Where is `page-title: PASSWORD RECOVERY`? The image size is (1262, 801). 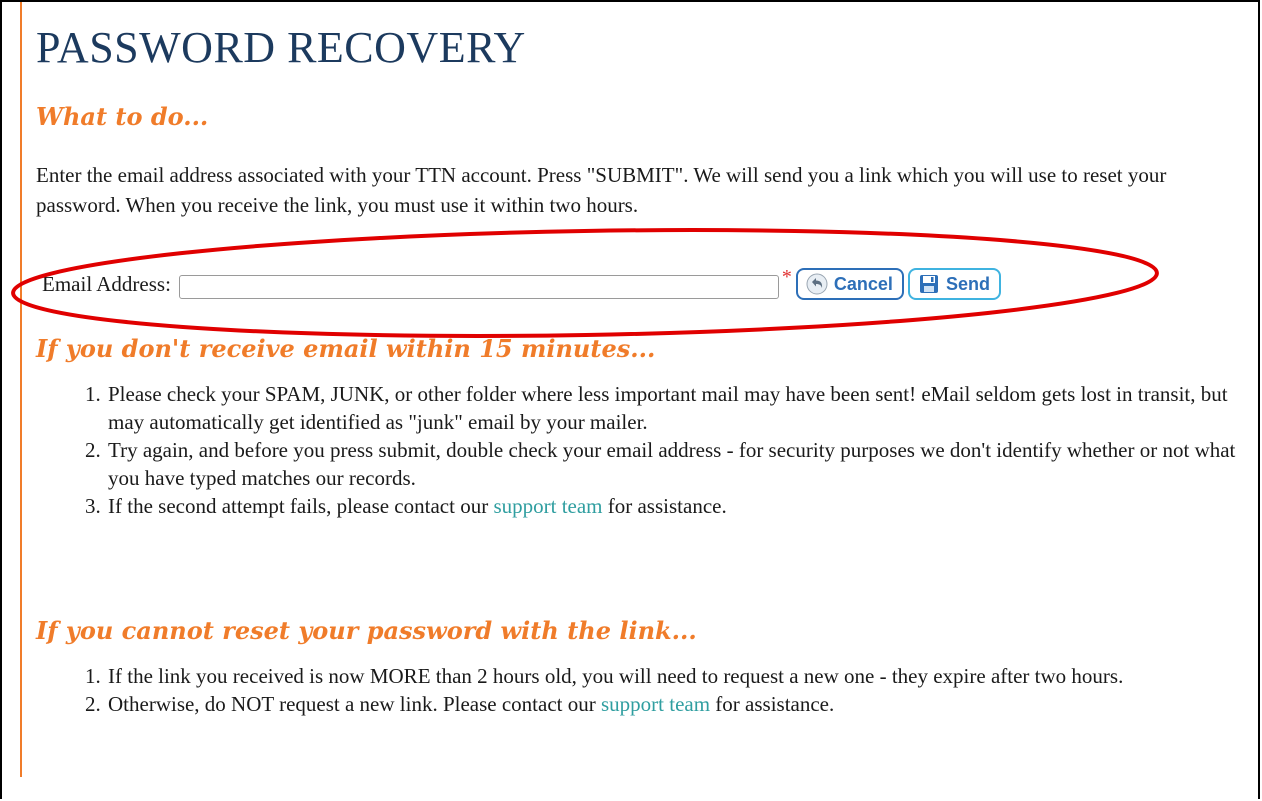
page-title: PASSWORD RECOVERY is located at coordinates (281, 47).